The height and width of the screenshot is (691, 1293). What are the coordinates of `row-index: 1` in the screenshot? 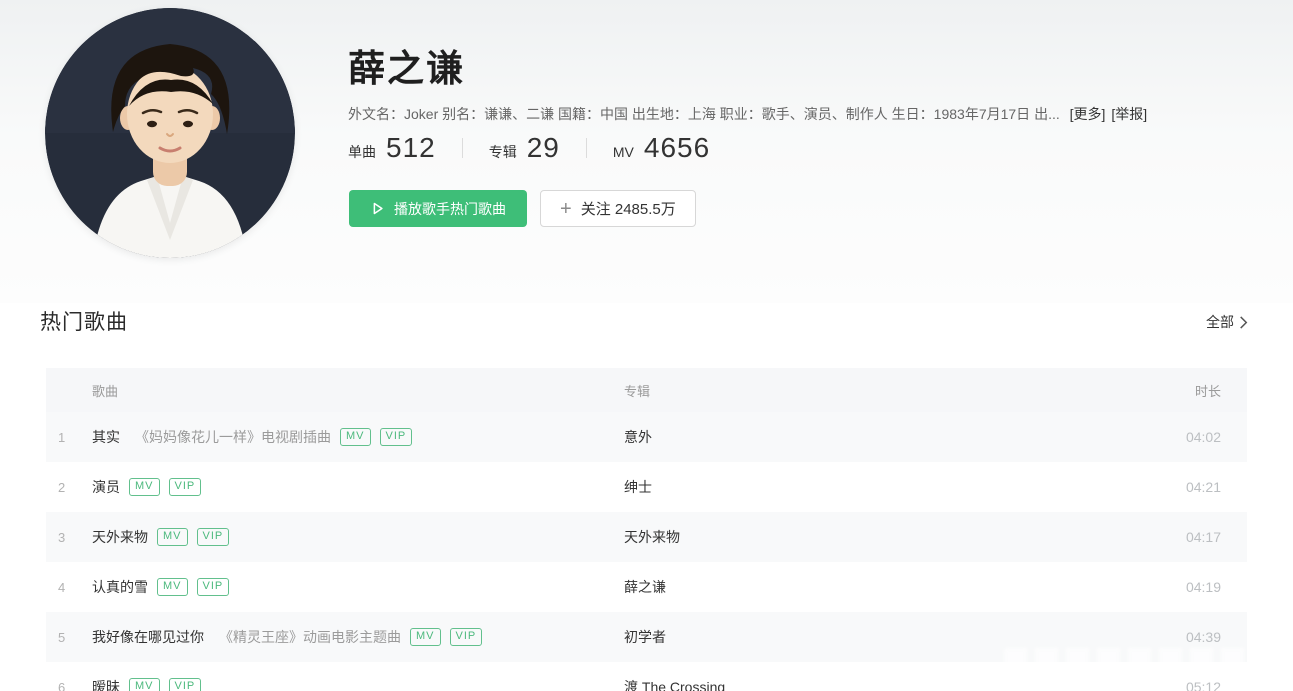 It's located at (62, 437).